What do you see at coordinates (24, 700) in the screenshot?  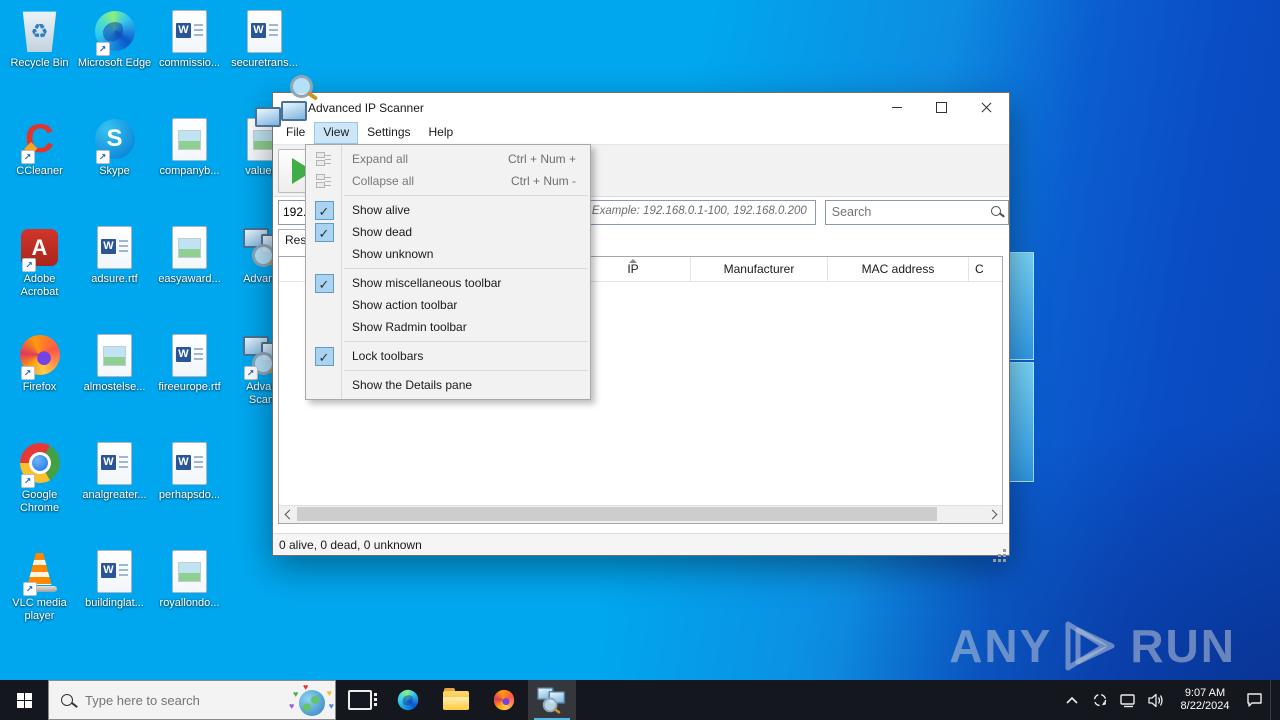 I see `start-button` at bounding box center [24, 700].